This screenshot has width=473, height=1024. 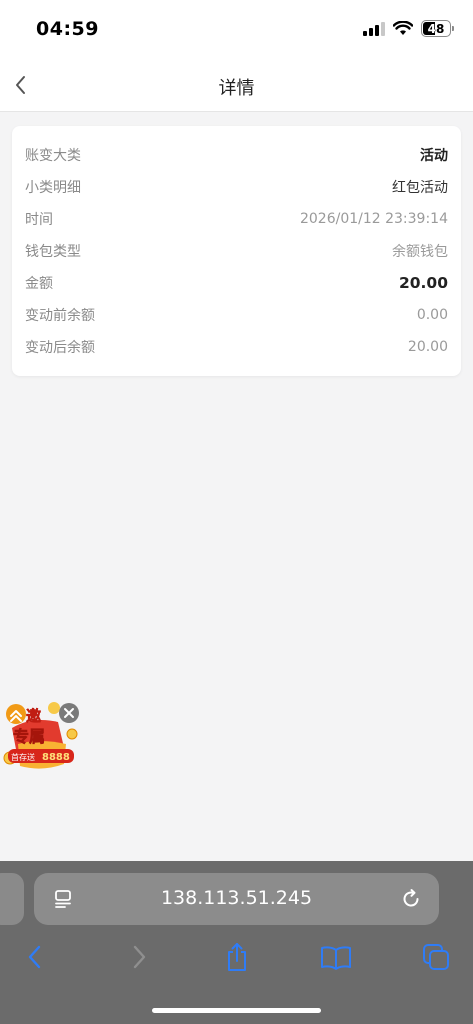 I want to click on address-bar: 138.113.51.245, so click(x=236, y=899).